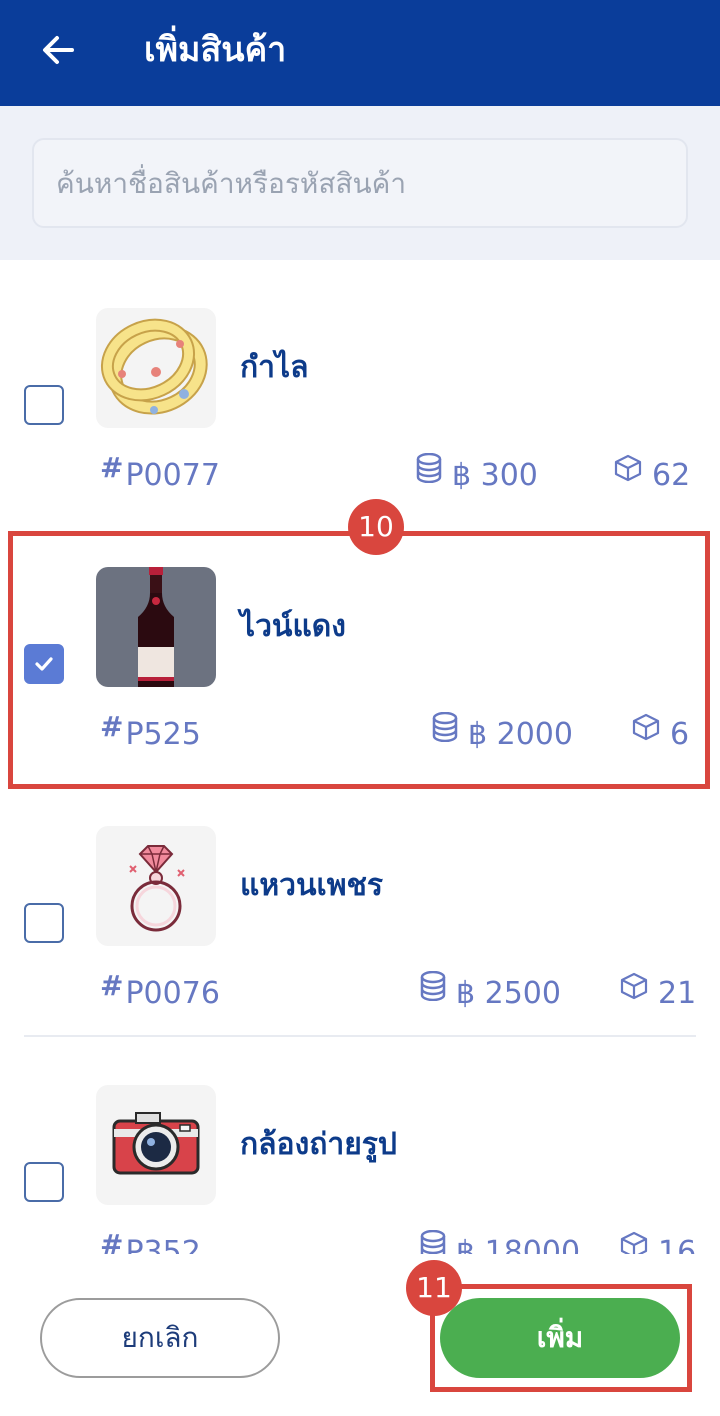  What do you see at coordinates (318, 1144) in the screenshot?
I see `product-name: กล้องถ่ายรูป` at bounding box center [318, 1144].